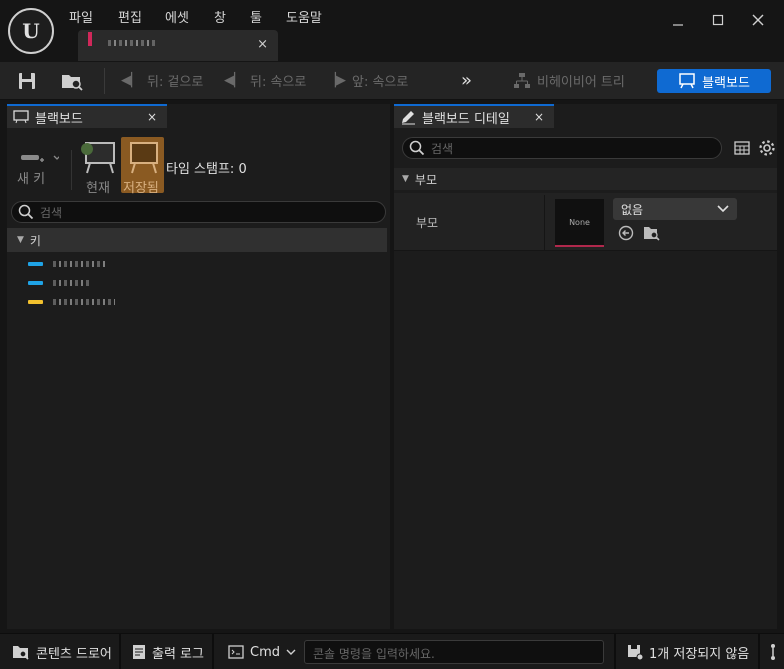 The height and width of the screenshot is (669, 784). Describe the element at coordinates (742, 148) in the screenshot. I see `table-view-icon` at that location.